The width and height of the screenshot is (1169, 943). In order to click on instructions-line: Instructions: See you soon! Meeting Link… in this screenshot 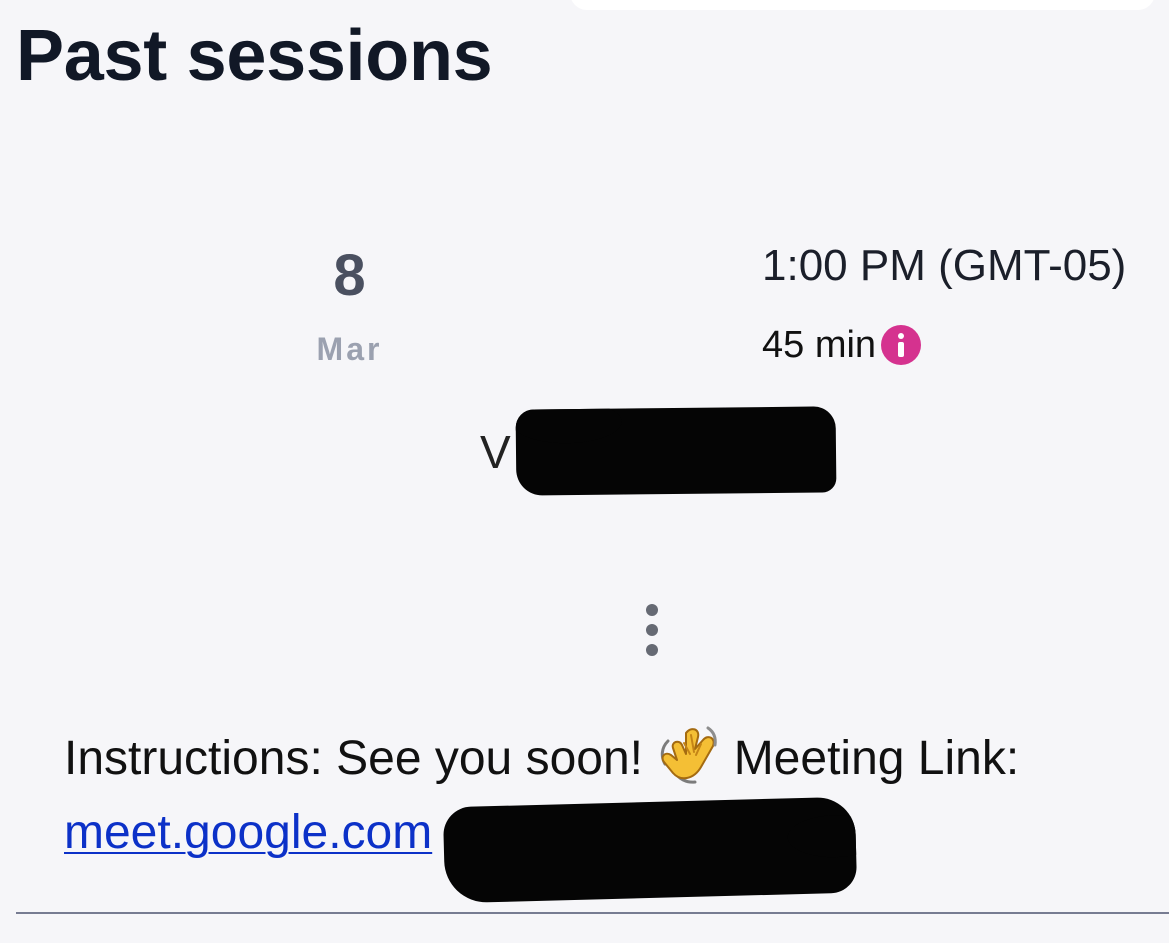, I will do `click(604, 759)`.